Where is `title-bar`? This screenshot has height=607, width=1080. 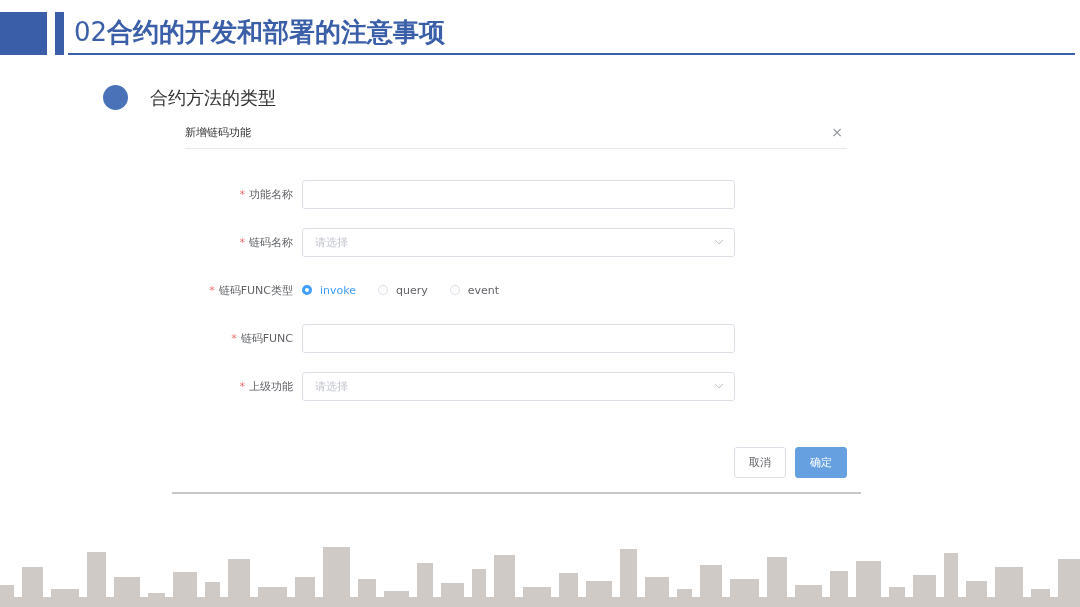 title-bar is located at coordinates (59, 33).